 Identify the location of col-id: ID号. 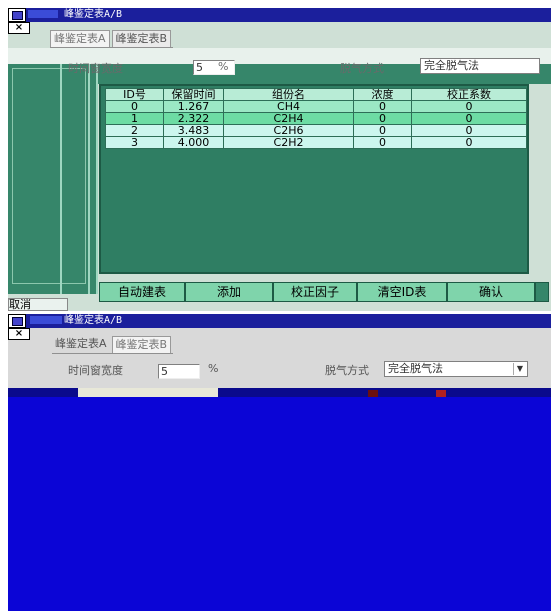
(134, 94).